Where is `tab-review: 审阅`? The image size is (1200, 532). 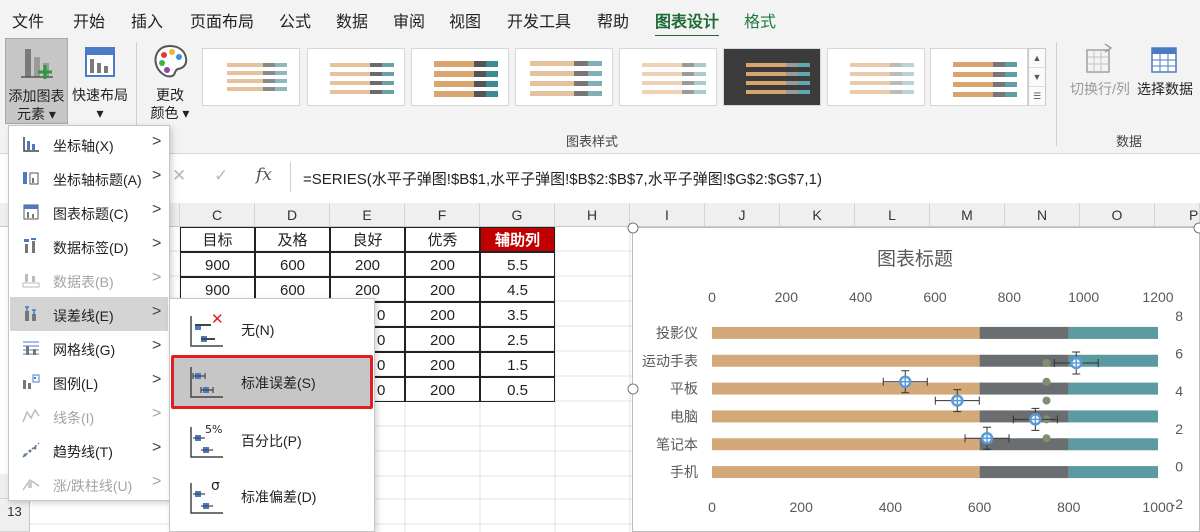 tab-review: 审阅 is located at coordinates (409, 20).